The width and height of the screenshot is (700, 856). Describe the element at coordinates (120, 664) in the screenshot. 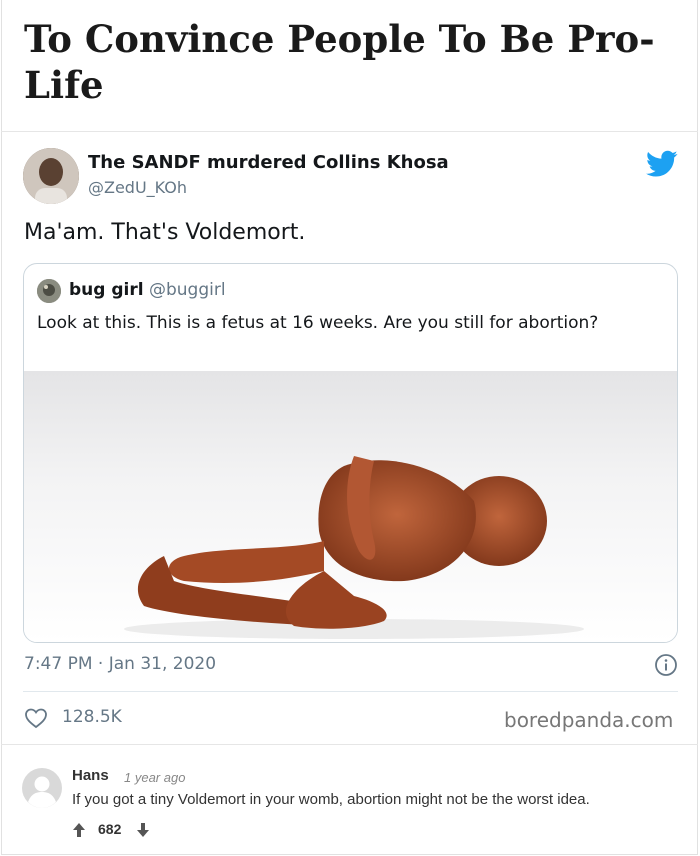

I see `tweet-timestamp: 7:47 PM · Jan 31, 2020` at that location.